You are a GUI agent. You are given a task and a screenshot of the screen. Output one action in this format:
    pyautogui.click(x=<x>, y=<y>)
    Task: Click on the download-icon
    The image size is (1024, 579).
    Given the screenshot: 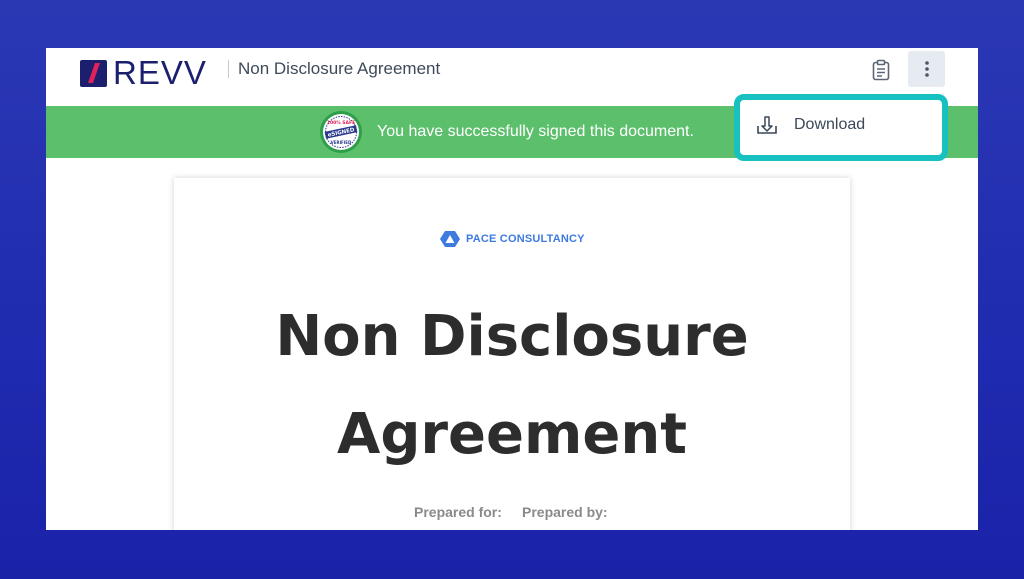 What is the action you would take?
    pyautogui.click(x=767, y=125)
    